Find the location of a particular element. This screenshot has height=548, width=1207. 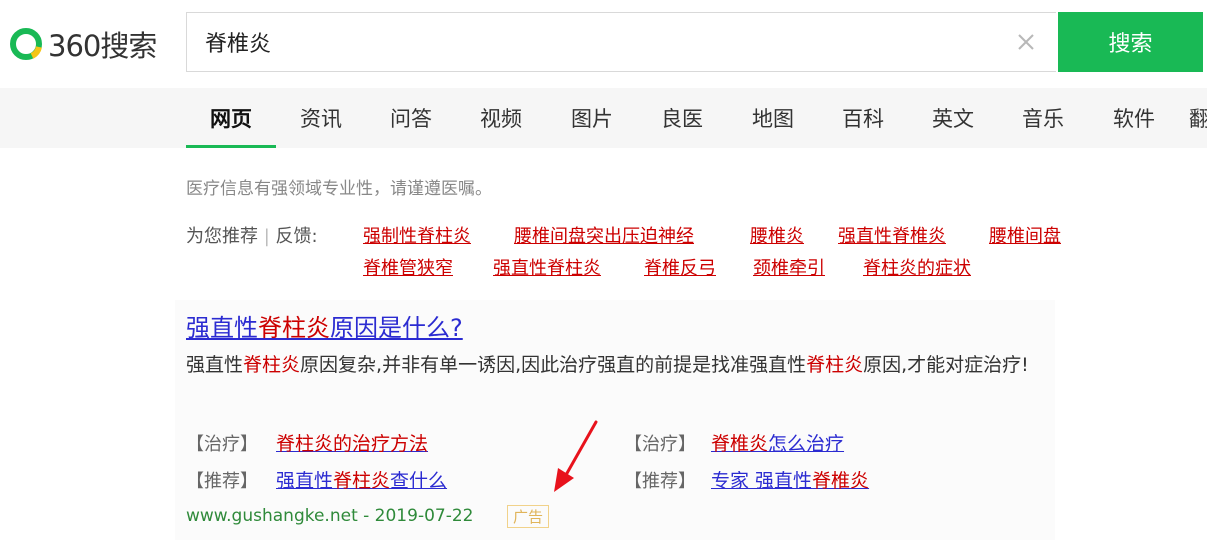

feedback-link: 反馈: is located at coordinates (297, 236).